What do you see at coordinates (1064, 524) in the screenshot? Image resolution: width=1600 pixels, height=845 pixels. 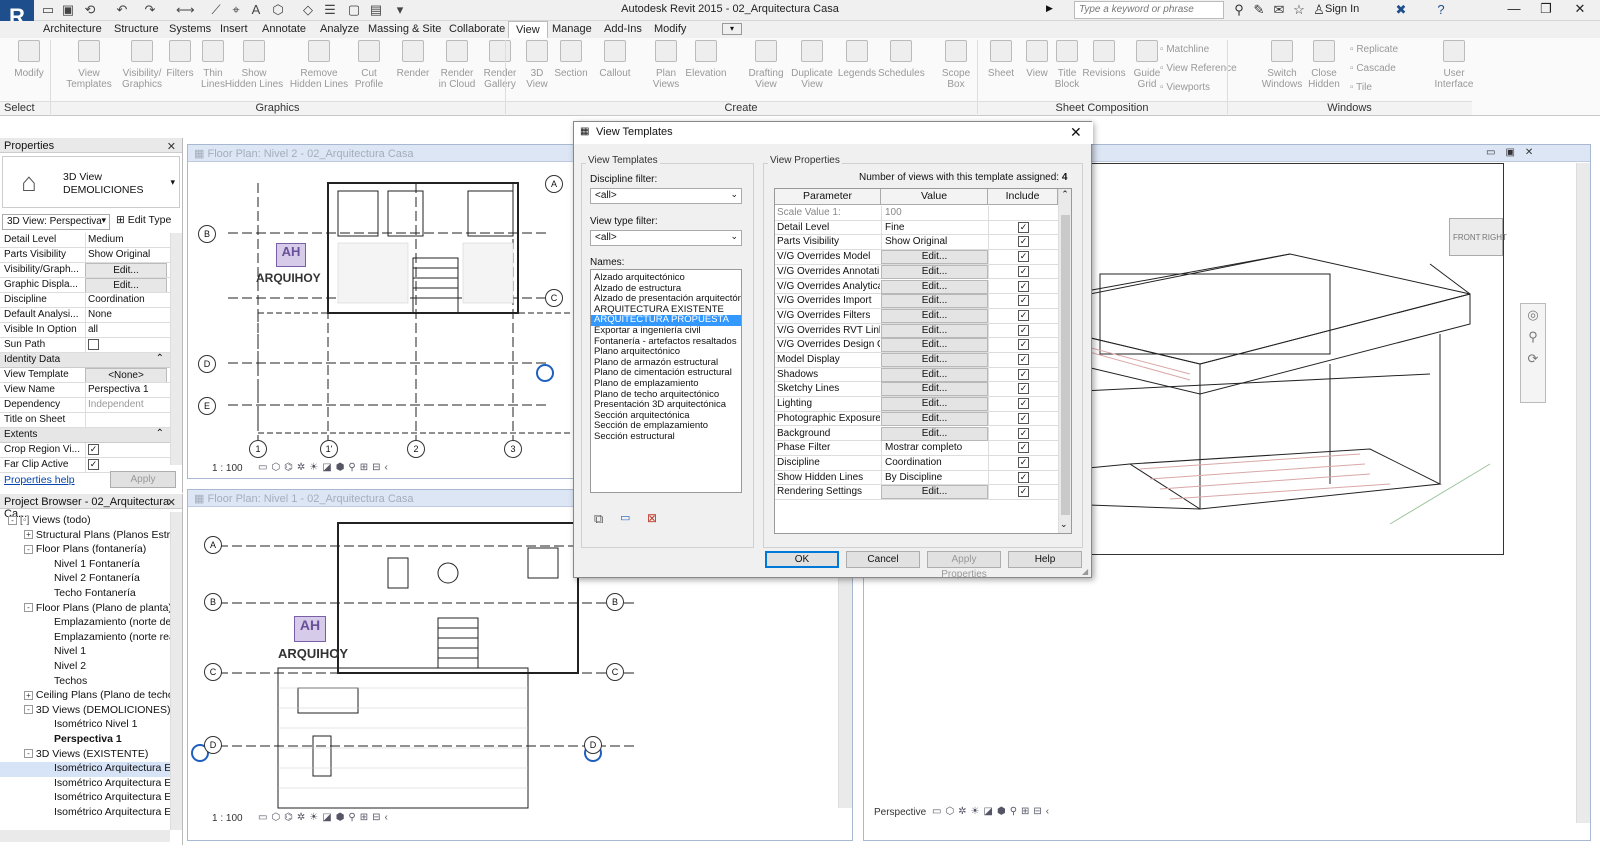 I see `scroll-down-icon: ⌄` at bounding box center [1064, 524].